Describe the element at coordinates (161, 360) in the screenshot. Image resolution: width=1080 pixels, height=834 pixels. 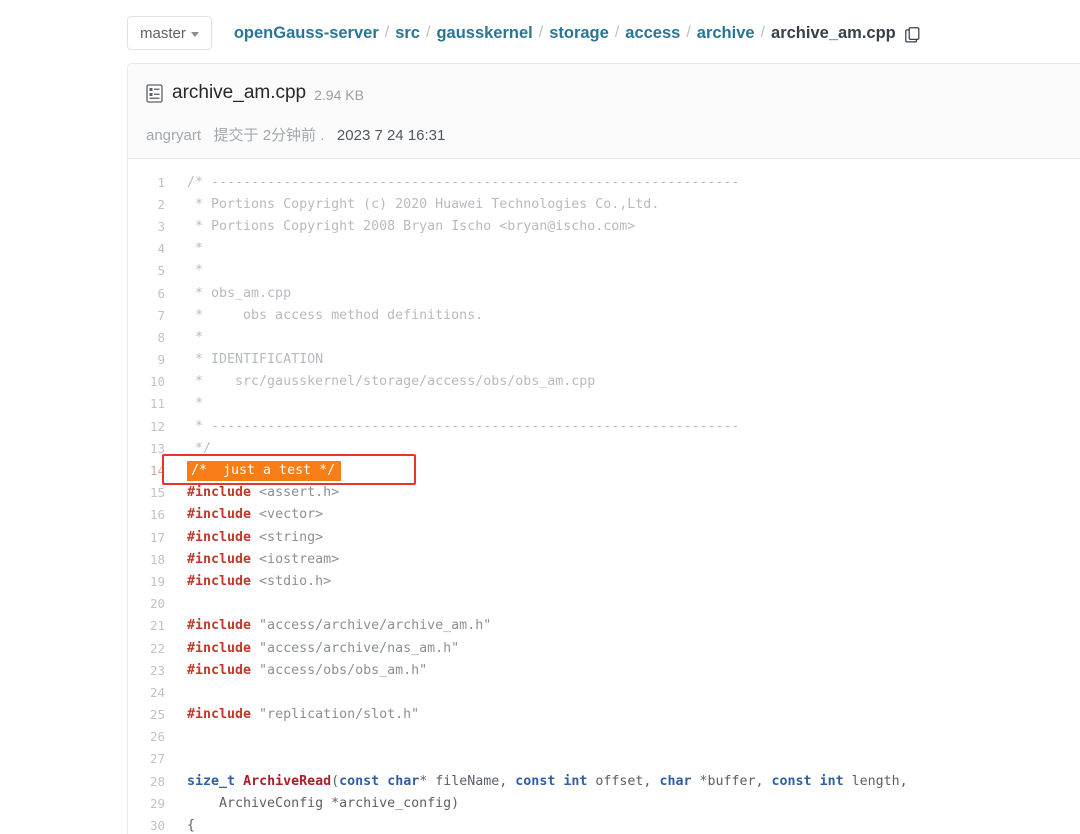
I see `line-number: 9` at that location.